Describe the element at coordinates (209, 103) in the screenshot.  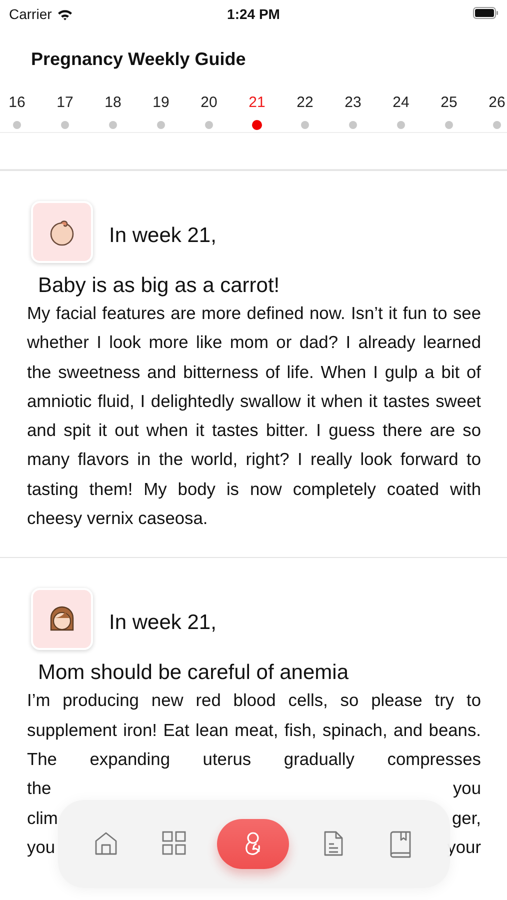
I see `week-number: 20` at that location.